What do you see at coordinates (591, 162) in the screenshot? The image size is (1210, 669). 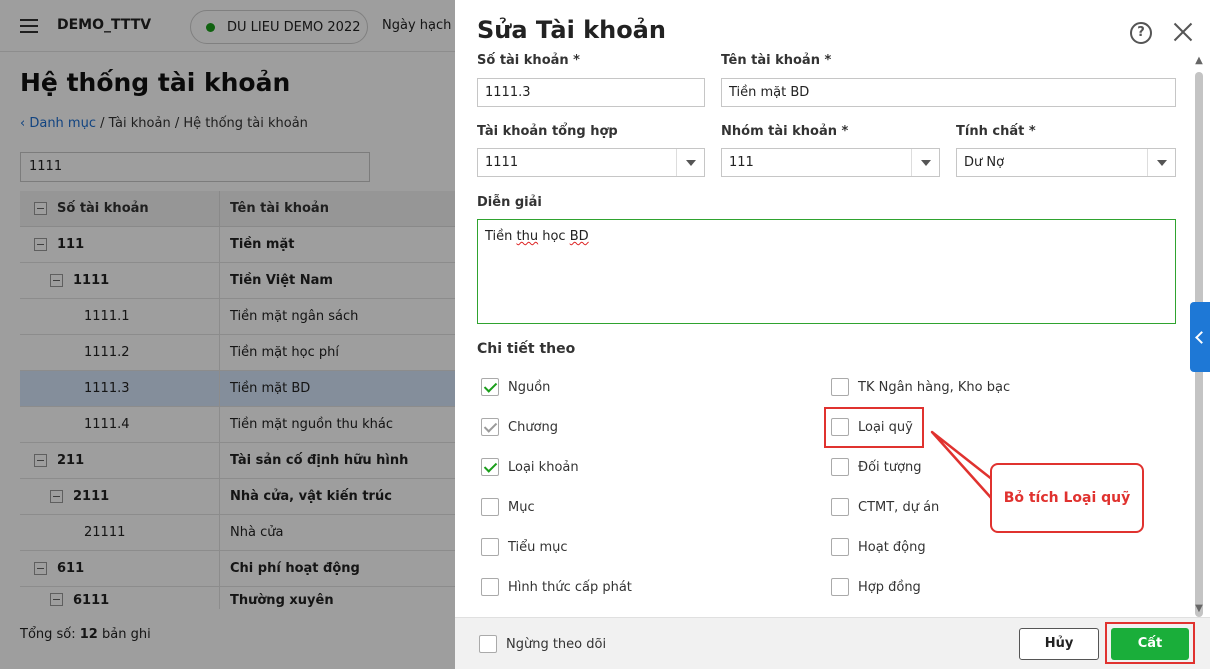 I see `parent-account-select: 1111` at bounding box center [591, 162].